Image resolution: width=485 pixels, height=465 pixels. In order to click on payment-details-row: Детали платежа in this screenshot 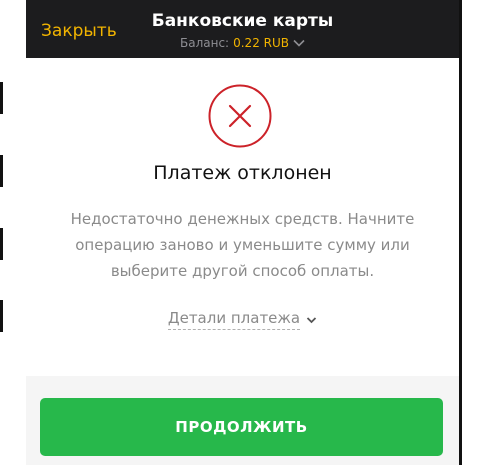, I will do `click(242, 319)`.